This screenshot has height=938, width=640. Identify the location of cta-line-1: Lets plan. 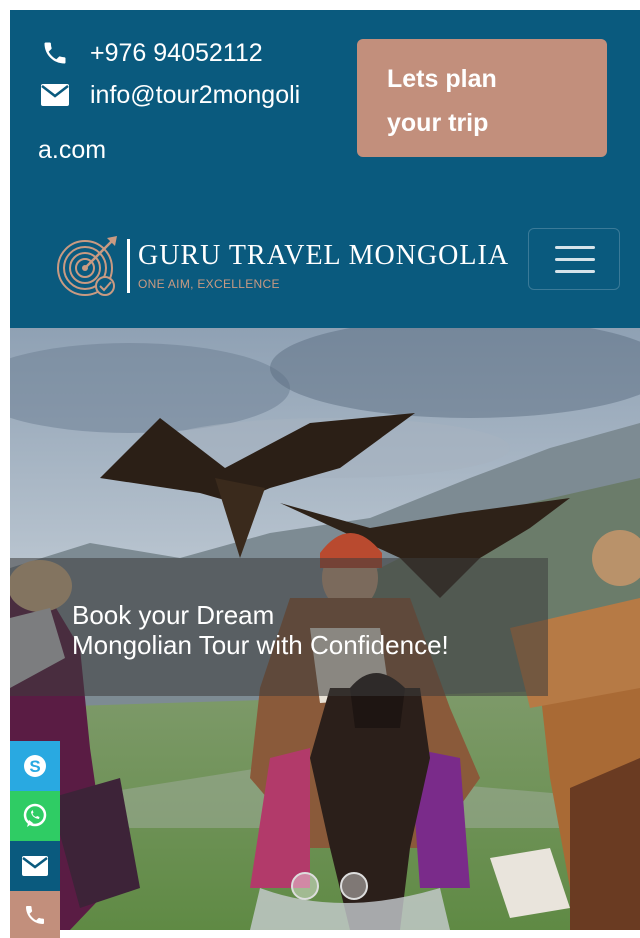
(442, 79).